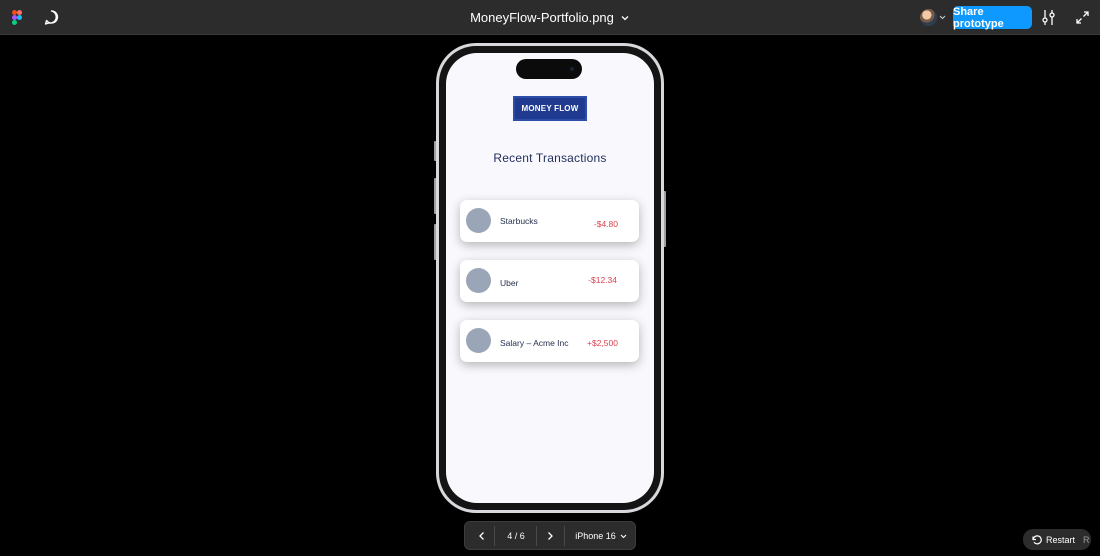 This screenshot has height=556, width=1100. What do you see at coordinates (1048, 17) in the screenshot?
I see `settings-sliders-icon` at bounding box center [1048, 17].